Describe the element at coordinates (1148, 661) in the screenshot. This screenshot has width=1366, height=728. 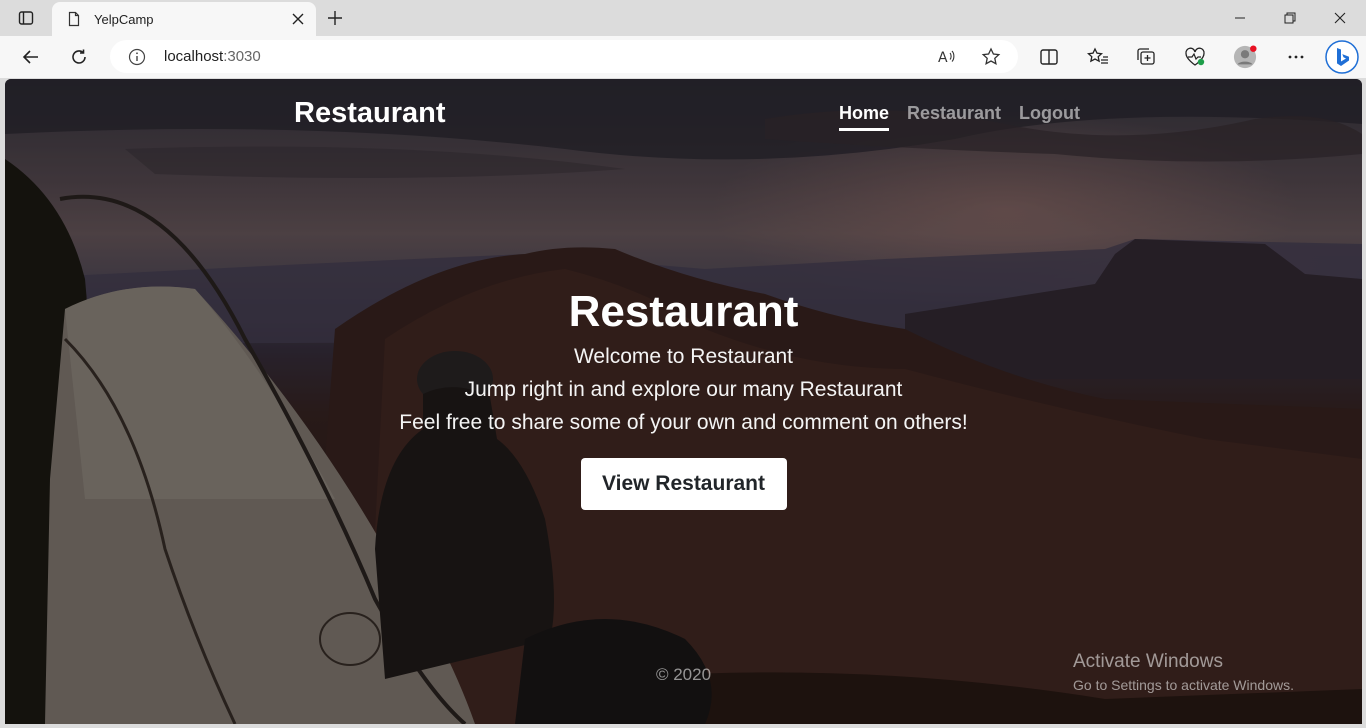
I see `activate-title: Activate Windows` at that location.